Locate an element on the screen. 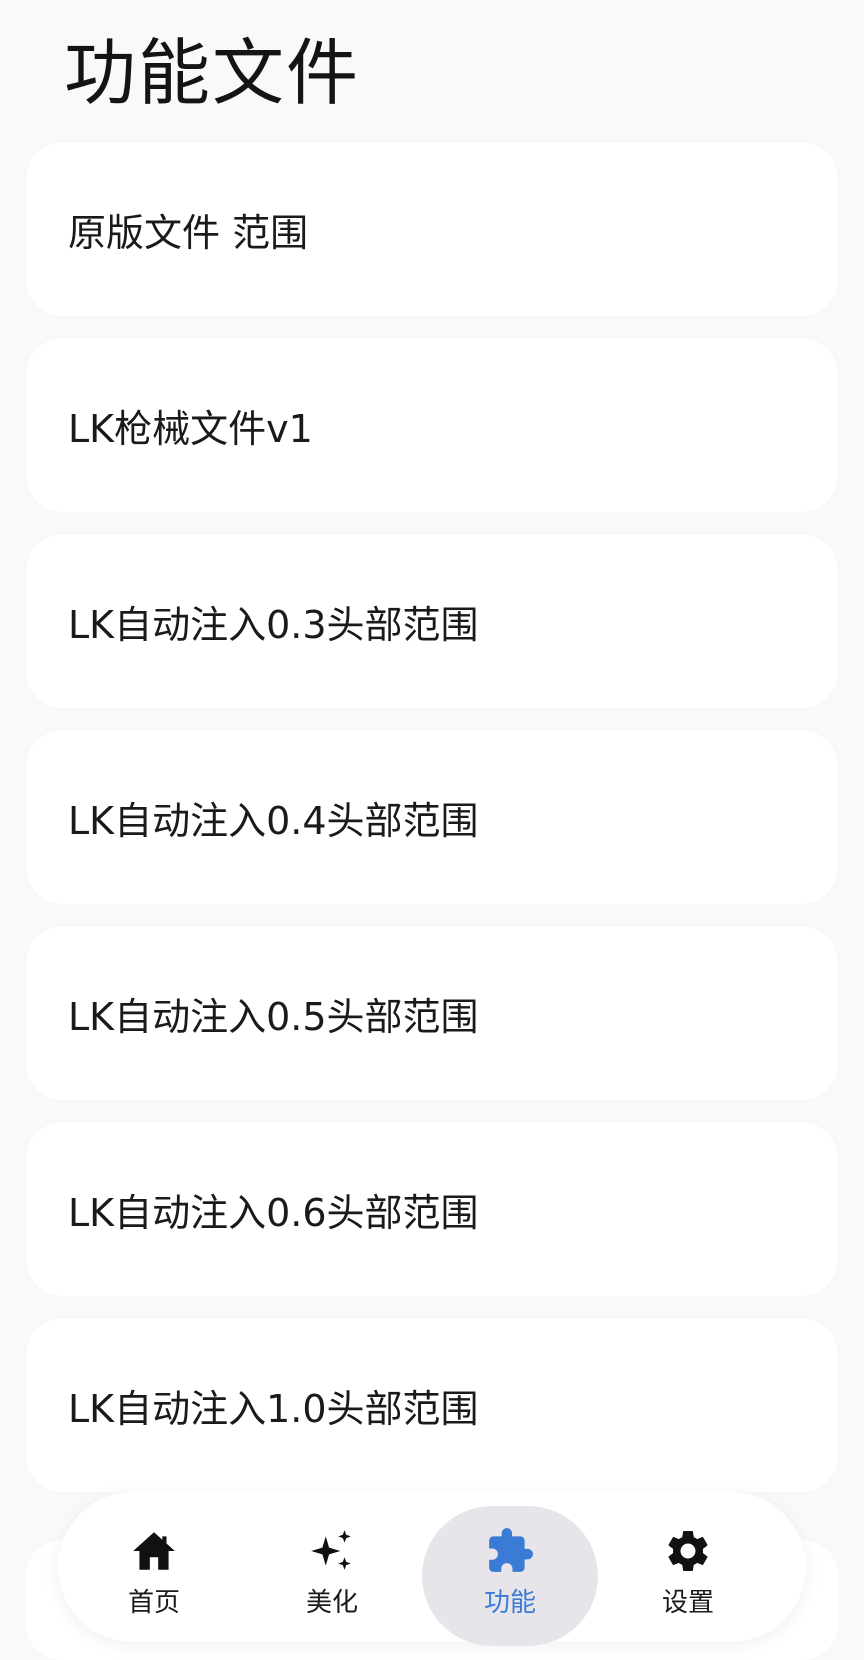 The image size is (864, 1660). sparkles-icon is located at coordinates (332, 1551).